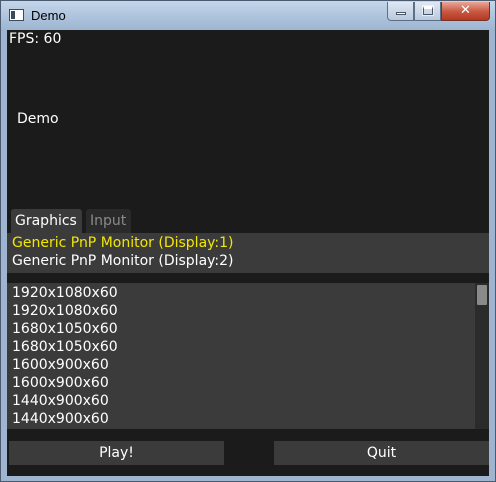 This screenshot has height=482, width=496. Describe the element at coordinates (116, 453) in the screenshot. I see `play-button: Play!` at that location.